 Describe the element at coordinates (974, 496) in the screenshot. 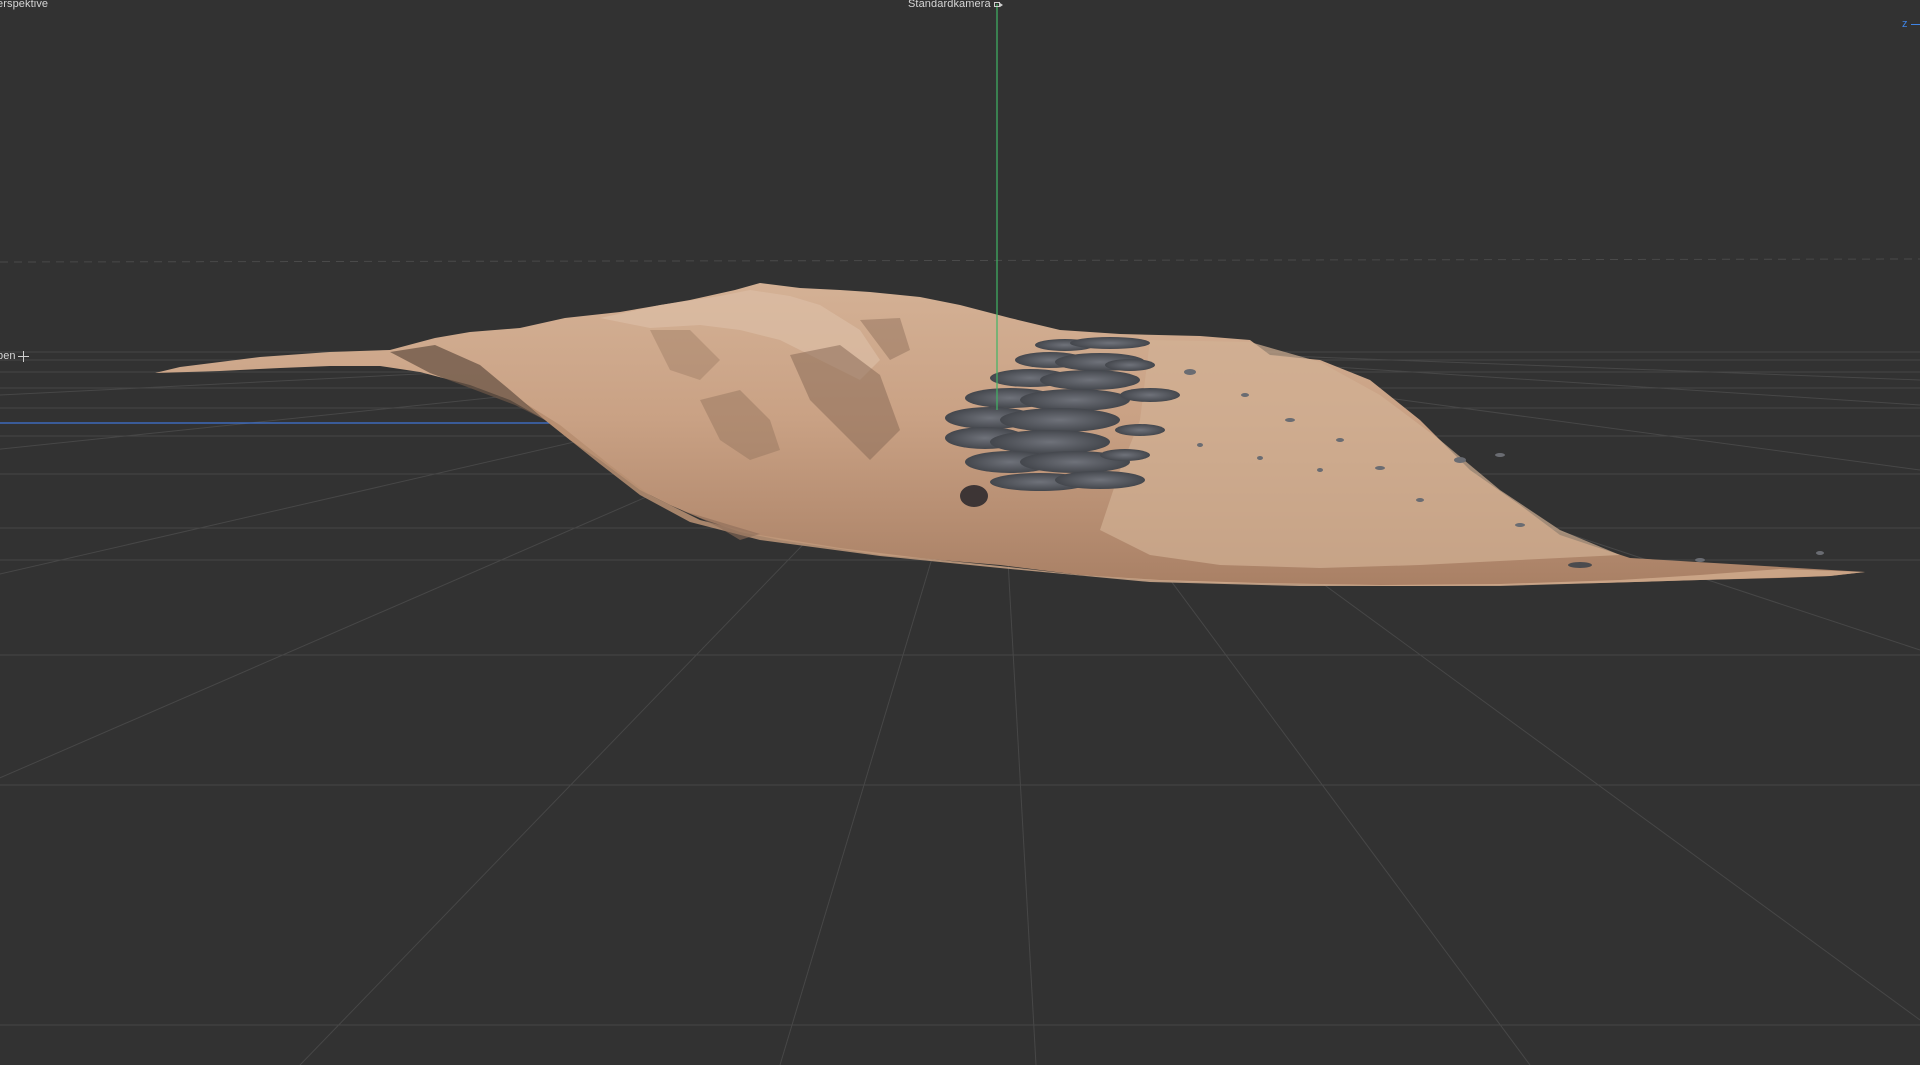

I see `large-boulder` at that location.